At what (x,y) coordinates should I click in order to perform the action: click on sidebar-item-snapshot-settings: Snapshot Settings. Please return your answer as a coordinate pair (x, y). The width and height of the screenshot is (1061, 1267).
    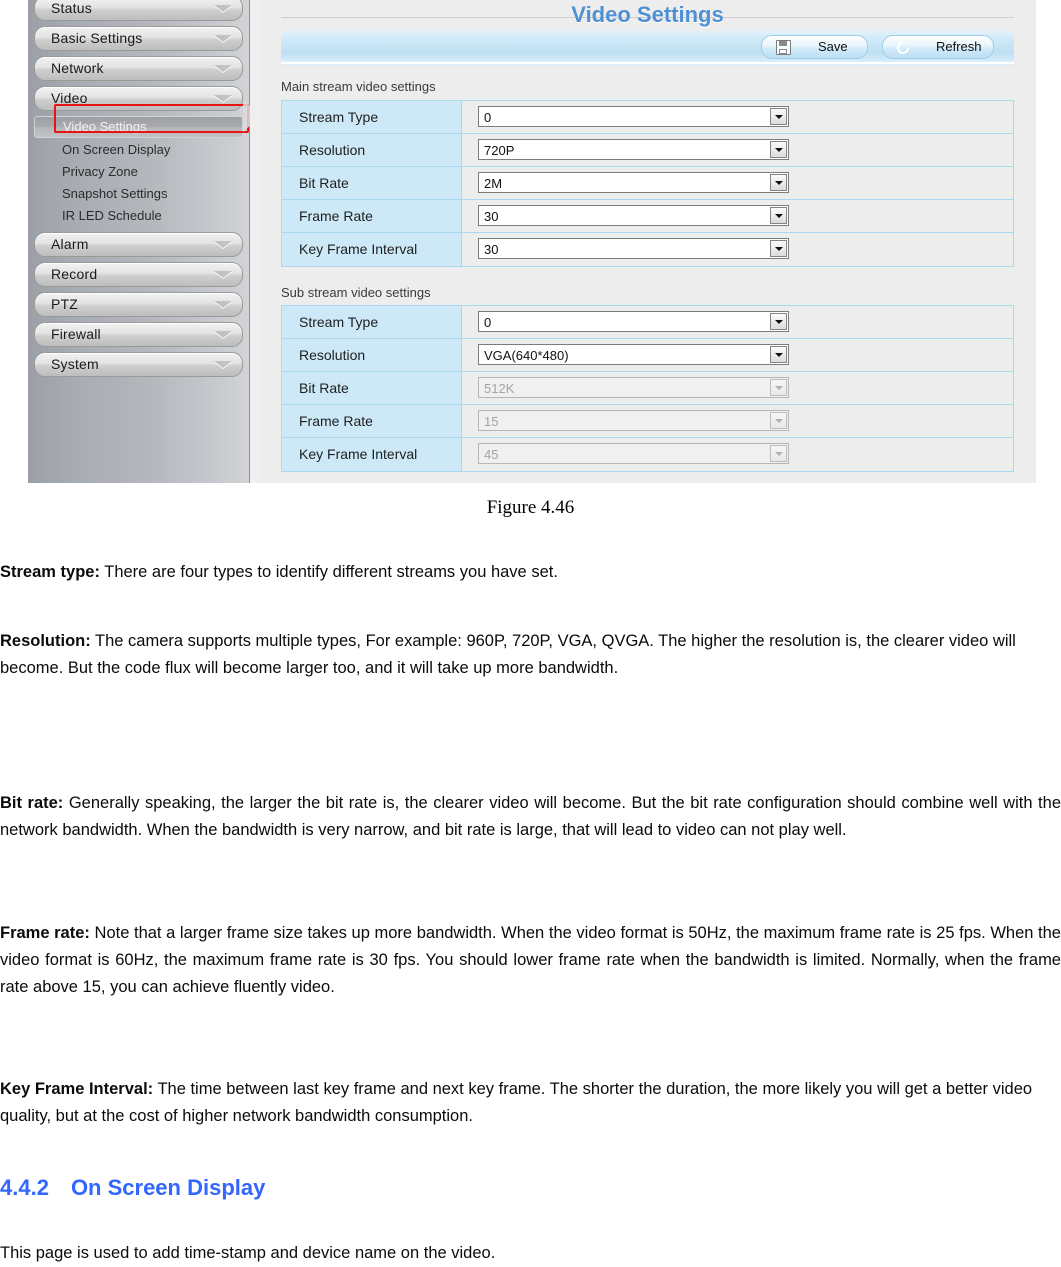
    Looking at the image, I should click on (138, 194).